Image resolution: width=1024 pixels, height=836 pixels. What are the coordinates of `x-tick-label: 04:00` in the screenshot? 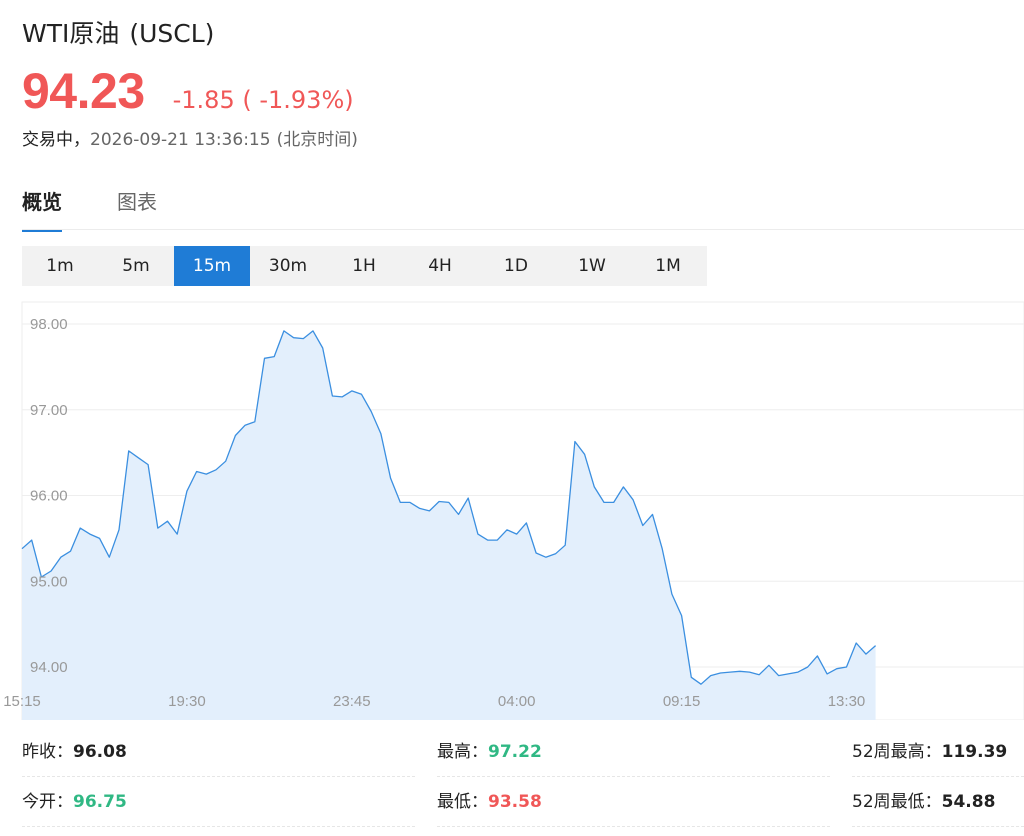 It's located at (517, 701).